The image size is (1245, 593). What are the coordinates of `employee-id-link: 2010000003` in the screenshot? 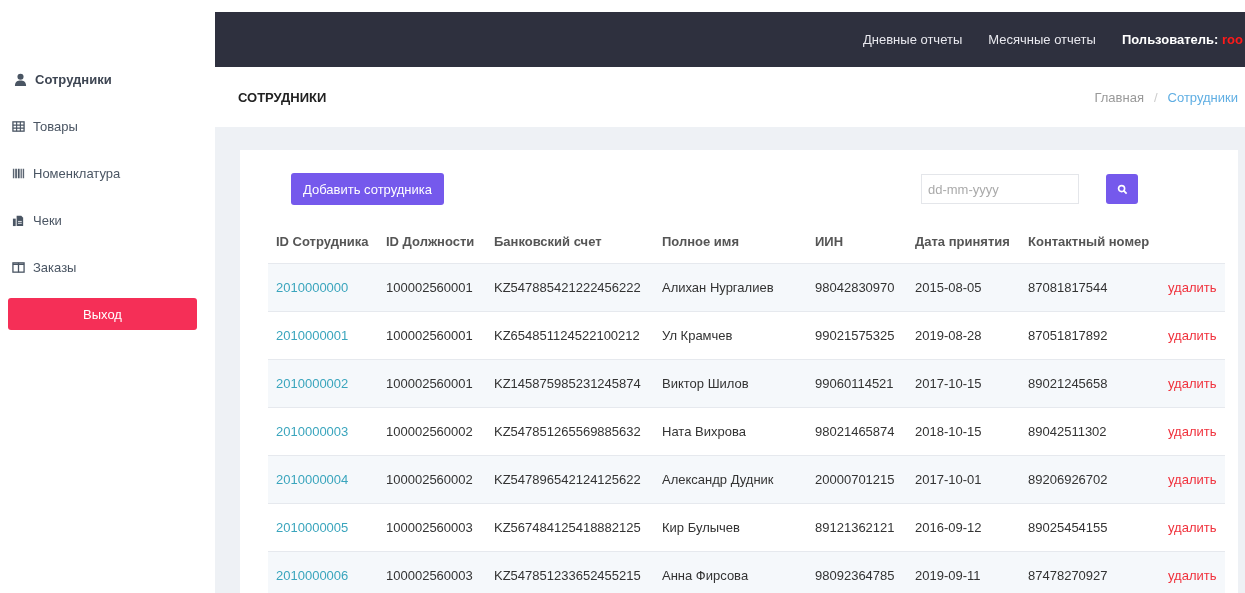 It's located at (312, 431).